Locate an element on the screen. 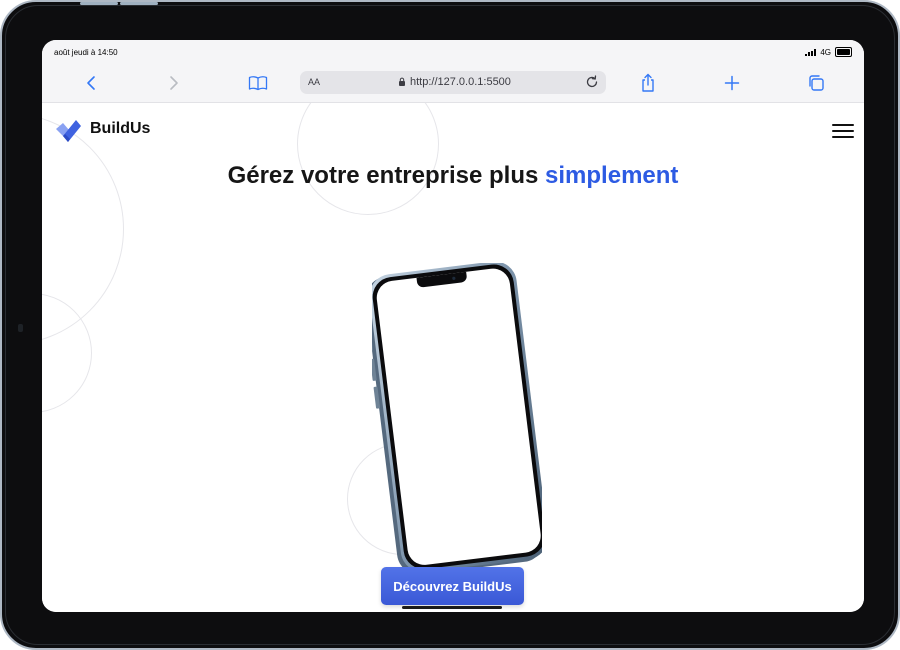 Image resolution: width=900 pixels, height=650 pixels. headline-accent: simplement is located at coordinates (612, 175).